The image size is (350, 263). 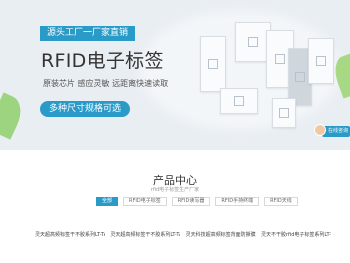 I want to click on product-category-tabs: 全部 RFID电子标签 RFID读写器 RFID手持终端 RFID天线, so click(x=197, y=201).